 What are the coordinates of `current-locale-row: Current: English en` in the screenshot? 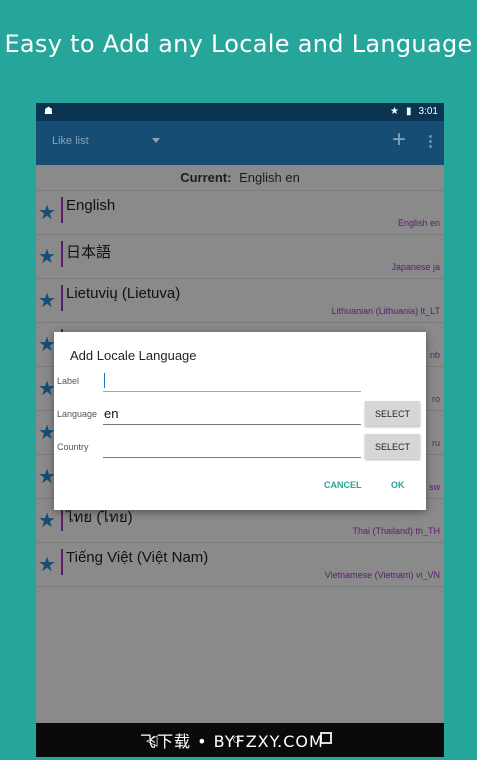 It's located at (240, 178).